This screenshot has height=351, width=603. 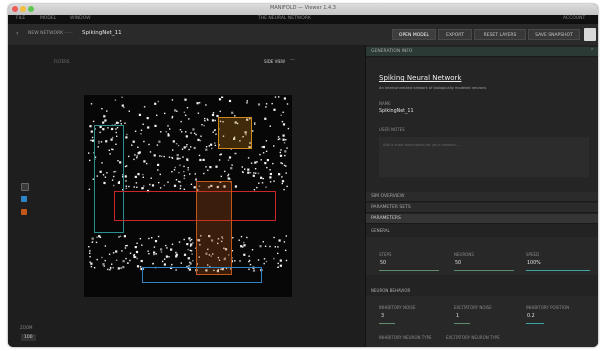 What do you see at coordinates (274, 61) in the screenshot?
I see `side-view-label: SIDE VIEW` at bounding box center [274, 61].